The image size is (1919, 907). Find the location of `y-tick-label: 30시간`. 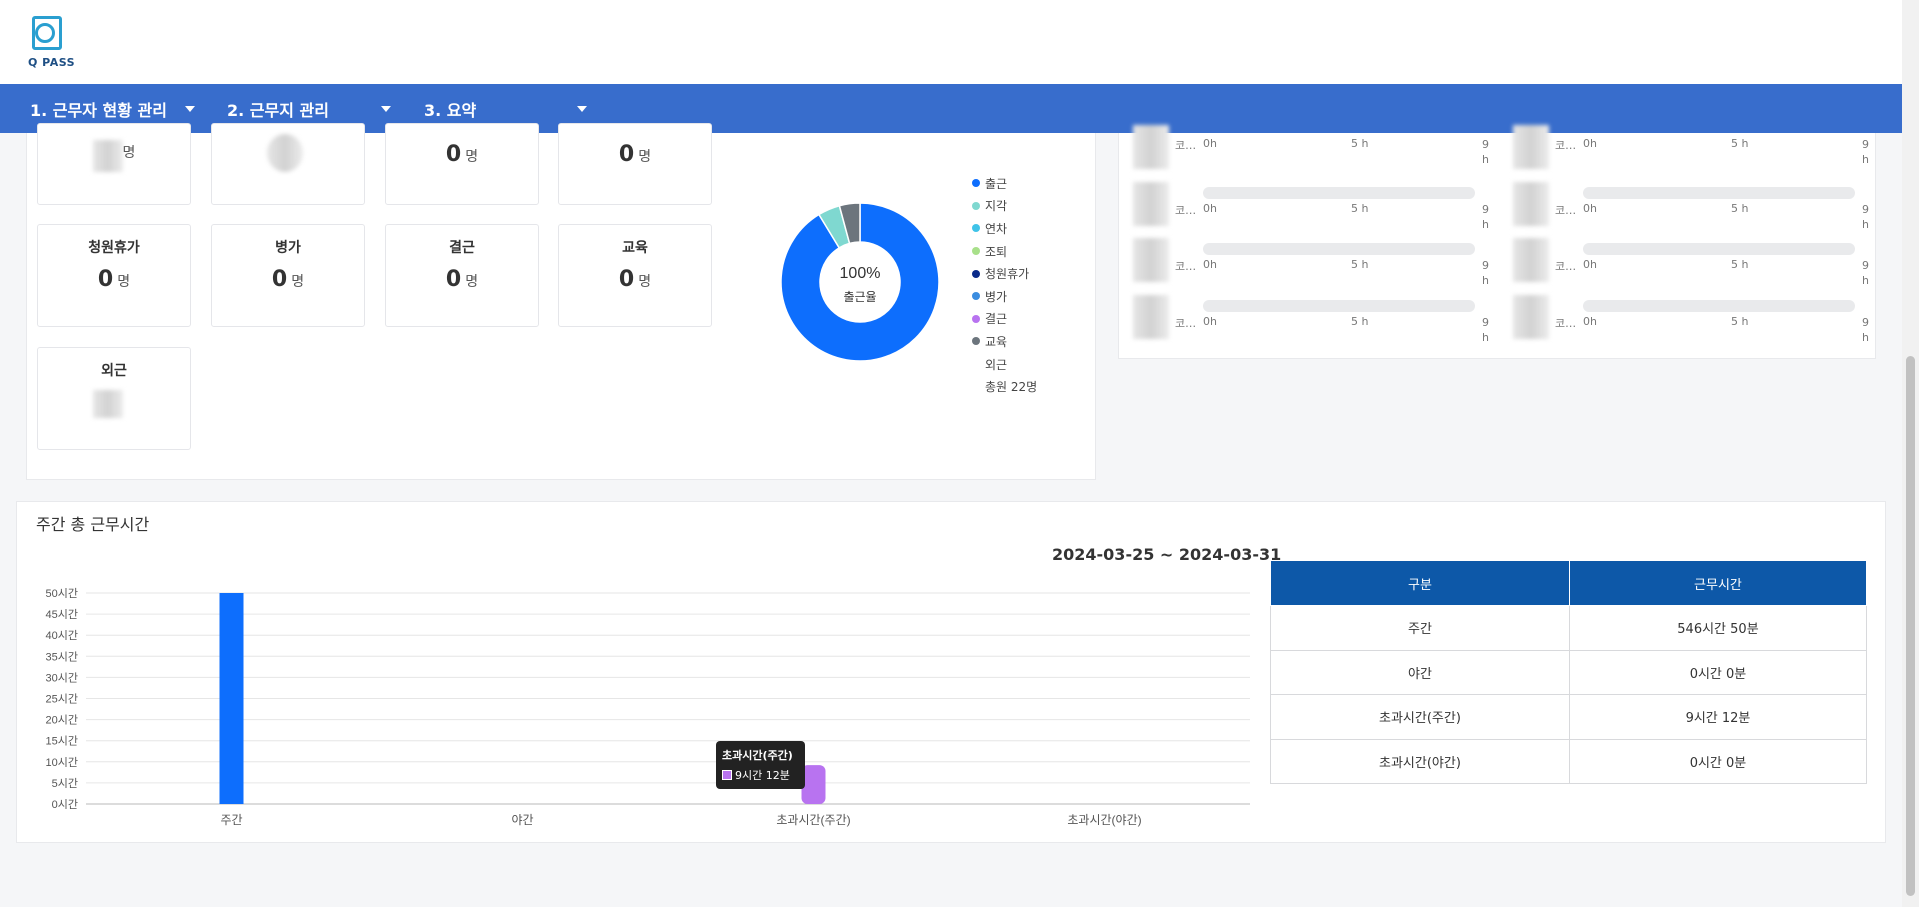

y-tick-label: 30시간 is located at coordinates (62, 677).